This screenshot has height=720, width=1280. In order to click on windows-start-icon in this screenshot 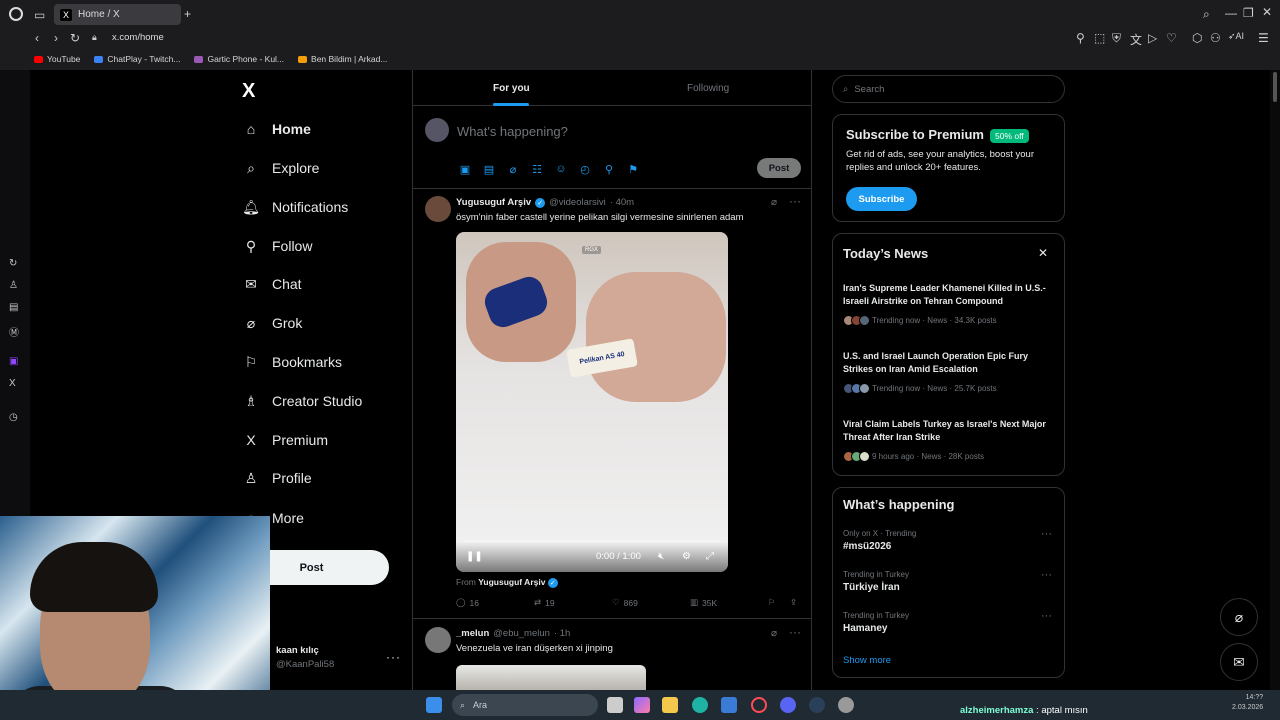, I will do `click(434, 705)`.